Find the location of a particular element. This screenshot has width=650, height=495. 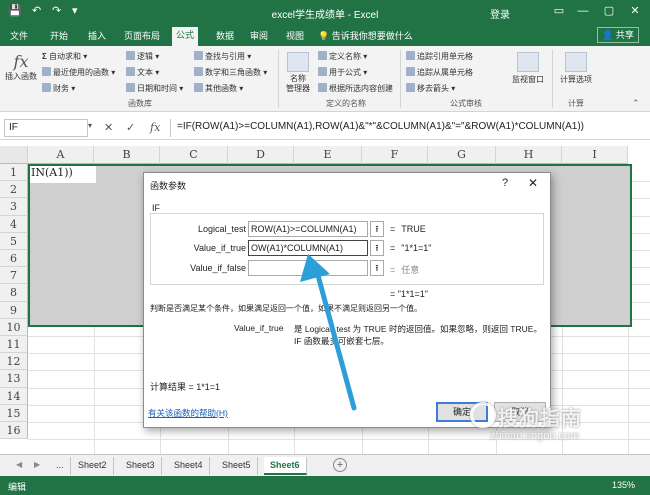

row-header: 1 is located at coordinates (14, 173).